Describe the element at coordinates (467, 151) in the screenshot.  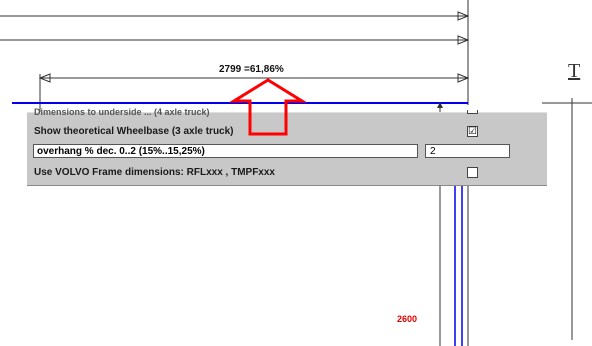
I see `overhang-value-input: 2` at that location.